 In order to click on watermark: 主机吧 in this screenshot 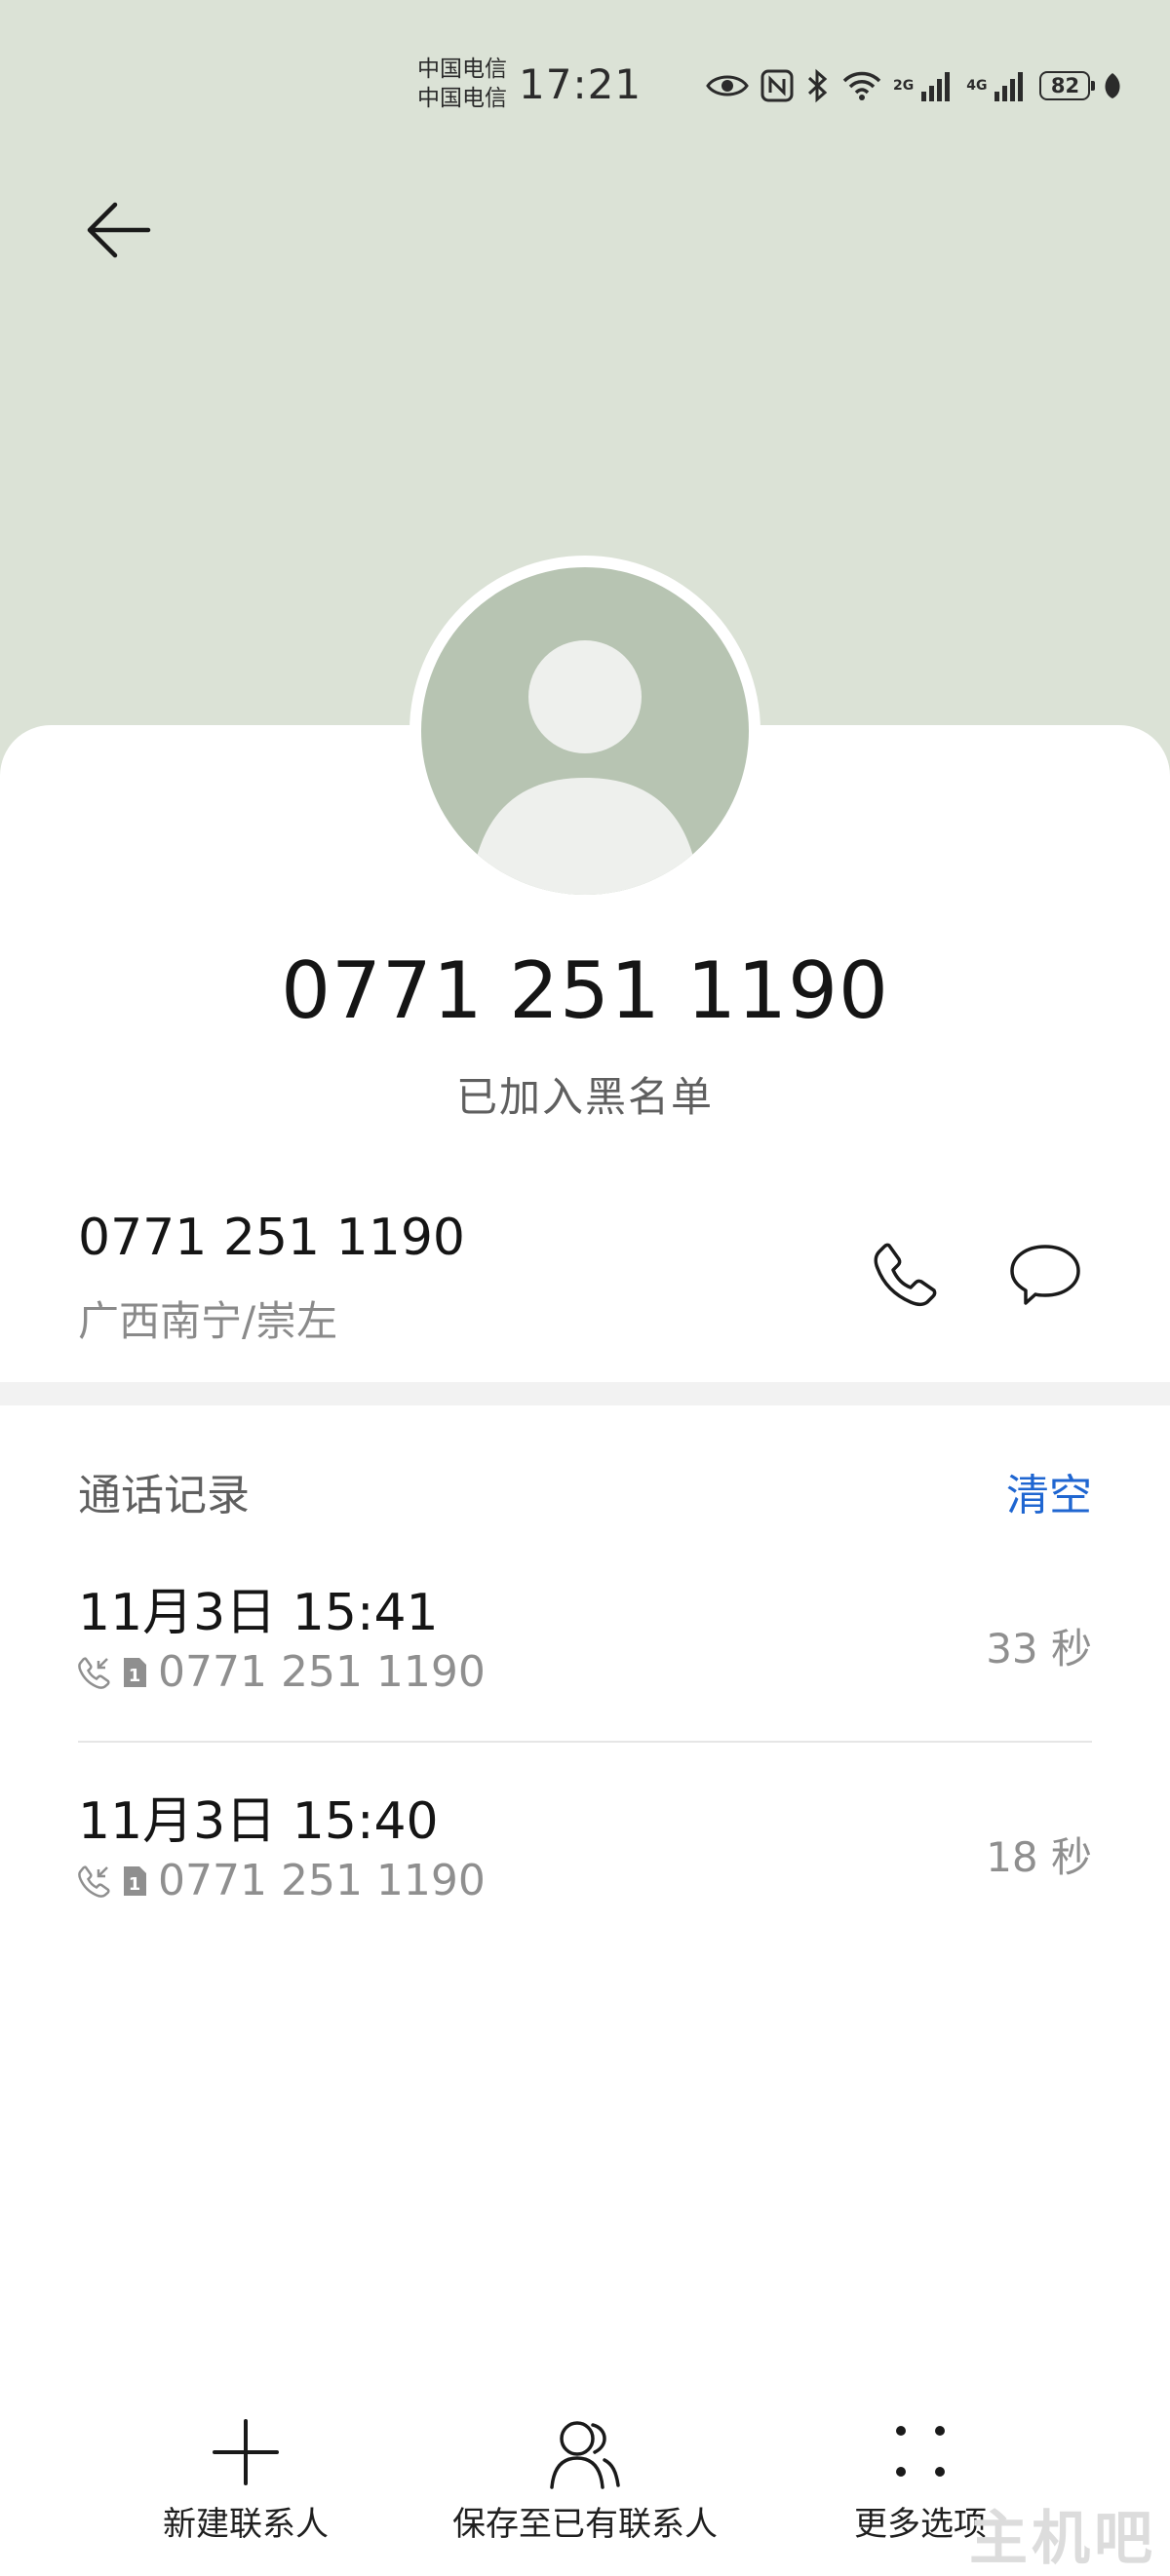, I will do `click(1062, 2539)`.